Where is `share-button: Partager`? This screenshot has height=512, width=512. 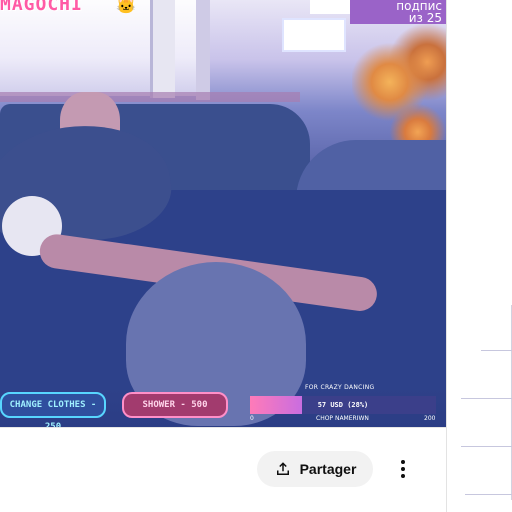
share-button: Partager is located at coordinates (315, 469).